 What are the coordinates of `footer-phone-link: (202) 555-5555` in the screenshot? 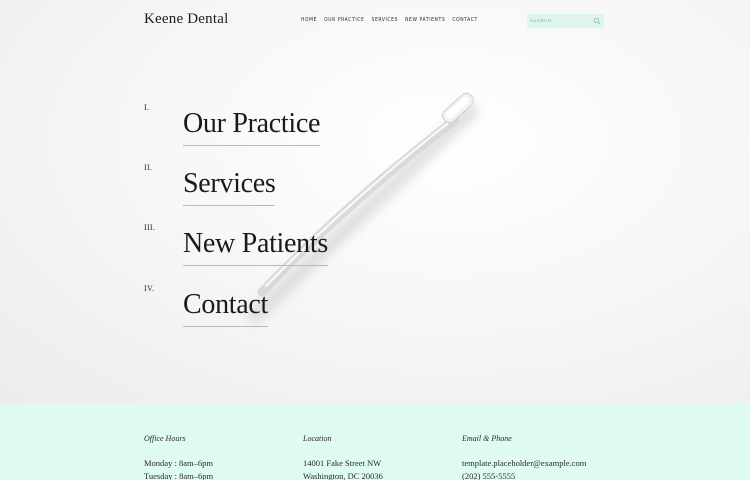 It's located at (524, 475).